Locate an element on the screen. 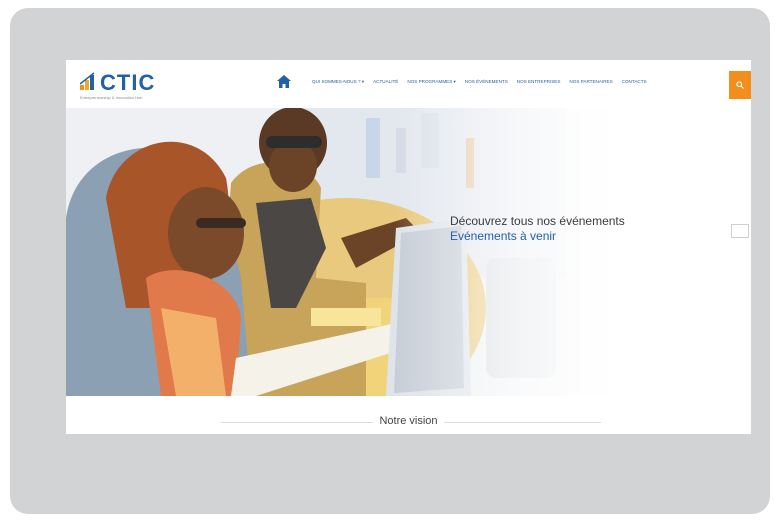  menu-item-contacts: Contacts is located at coordinates (634, 82).